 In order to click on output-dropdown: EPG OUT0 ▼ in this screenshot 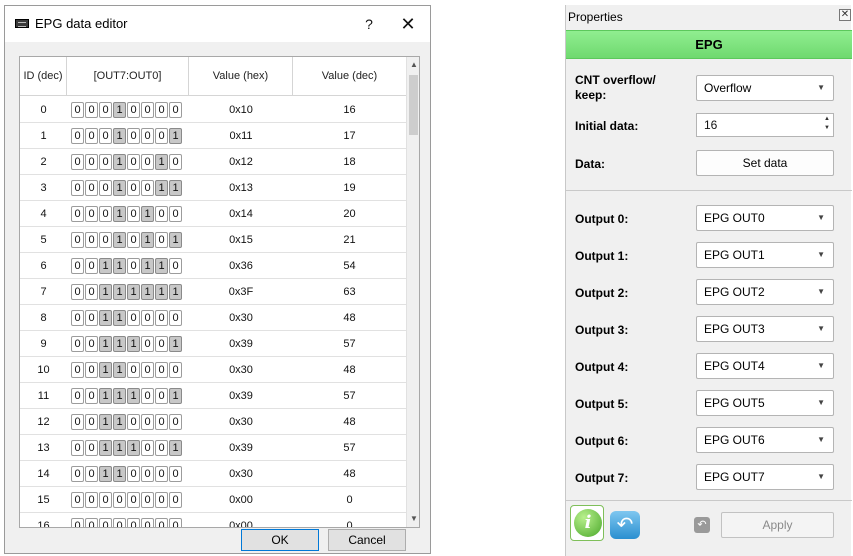, I will do `click(765, 218)`.